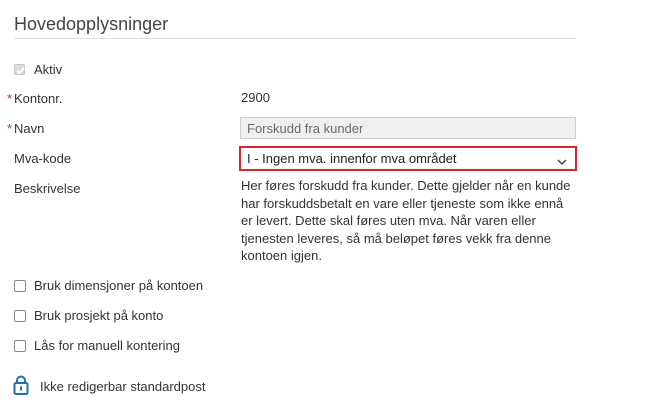  What do you see at coordinates (38, 98) in the screenshot?
I see `kontonr-label: Kontonr.` at bounding box center [38, 98].